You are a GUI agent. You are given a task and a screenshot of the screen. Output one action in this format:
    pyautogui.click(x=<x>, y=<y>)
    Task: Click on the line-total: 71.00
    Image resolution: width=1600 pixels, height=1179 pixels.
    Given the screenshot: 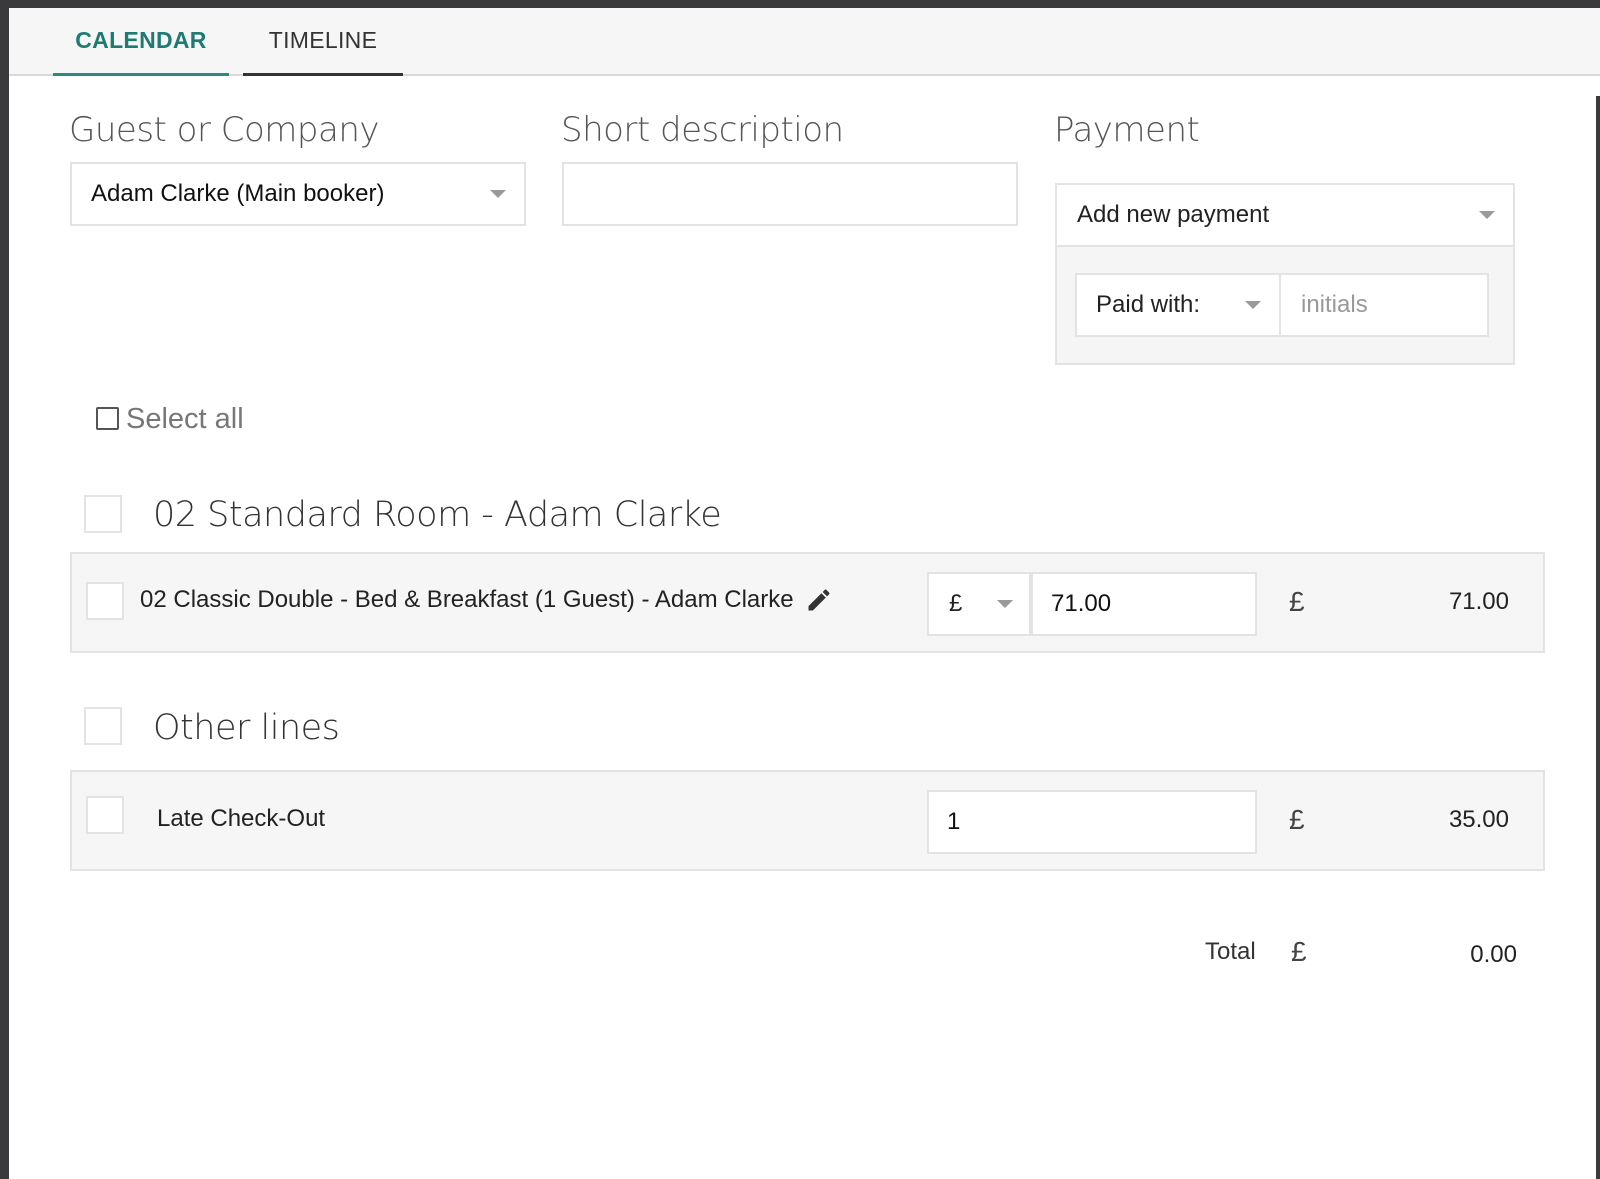 What is the action you would take?
    pyautogui.click(x=1478, y=601)
    